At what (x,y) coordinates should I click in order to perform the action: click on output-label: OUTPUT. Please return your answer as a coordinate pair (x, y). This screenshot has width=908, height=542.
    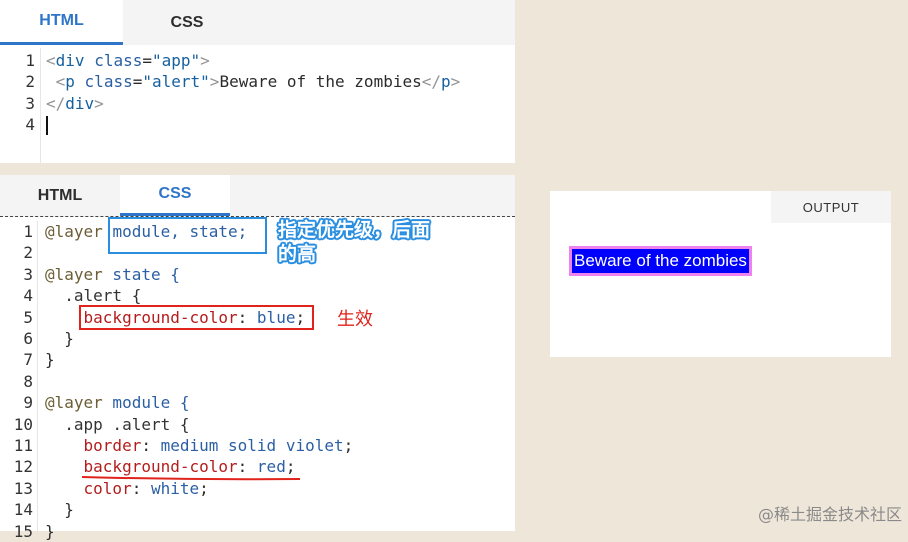
    Looking at the image, I should click on (831, 207).